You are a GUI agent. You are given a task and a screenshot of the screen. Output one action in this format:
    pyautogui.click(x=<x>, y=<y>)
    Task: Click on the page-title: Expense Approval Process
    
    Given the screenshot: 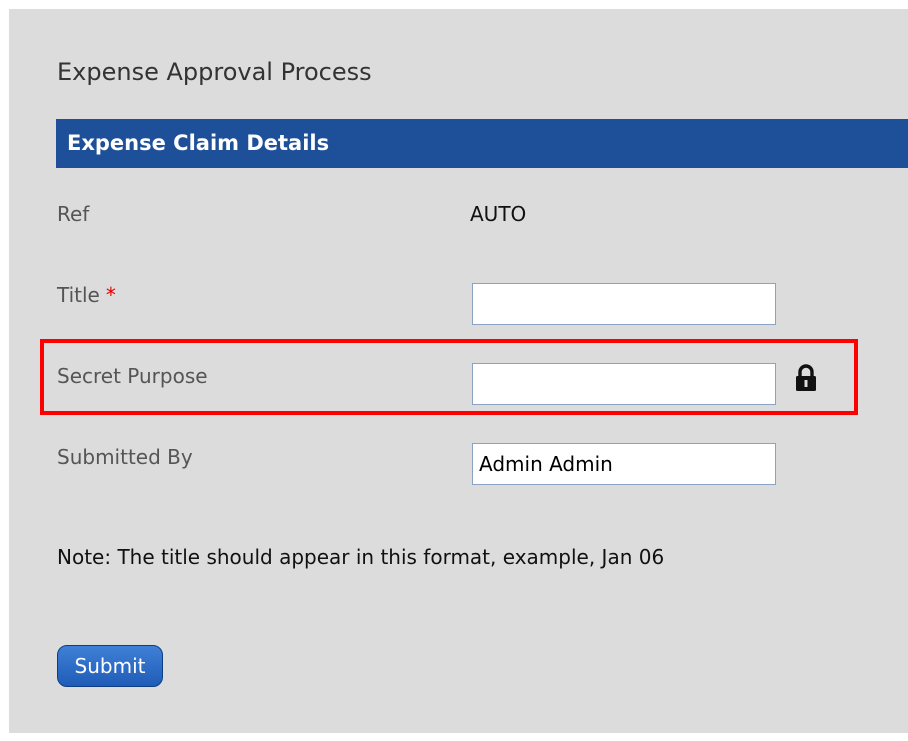 What is the action you would take?
    pyautogui.click(x=214, y=72)
    